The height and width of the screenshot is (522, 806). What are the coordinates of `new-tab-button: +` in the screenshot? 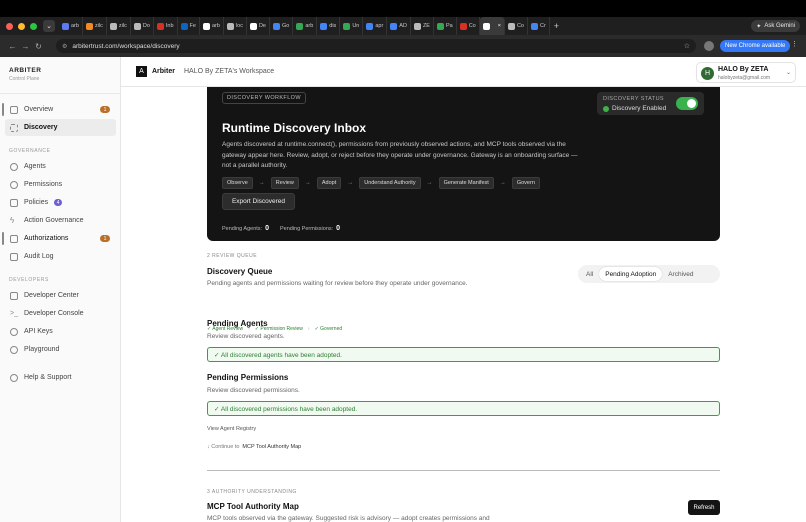 It's located at (556, 26).